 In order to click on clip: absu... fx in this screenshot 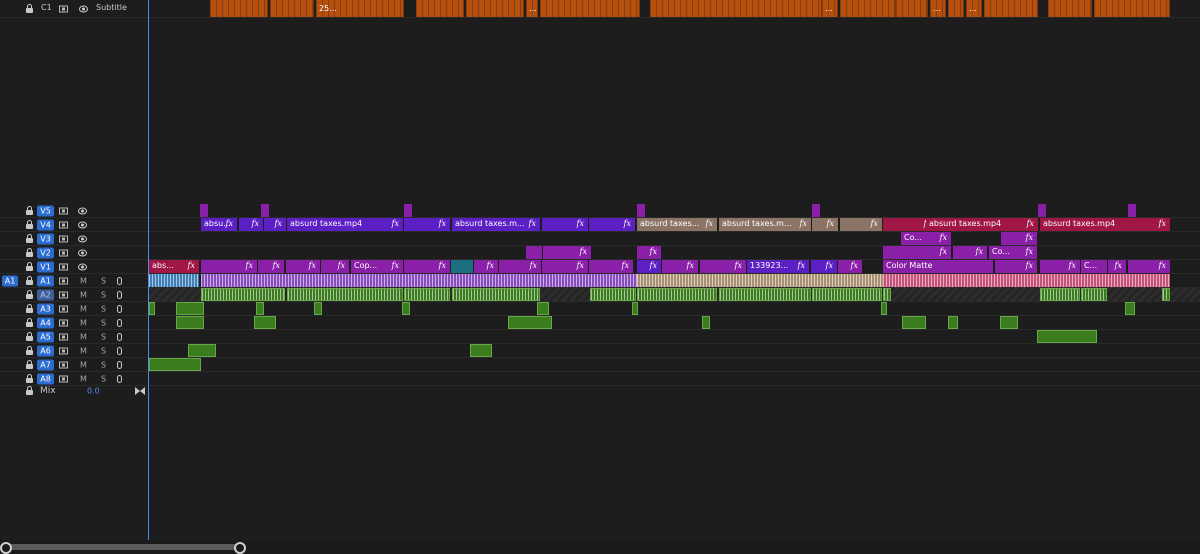, I will do `click(219, 224)`.